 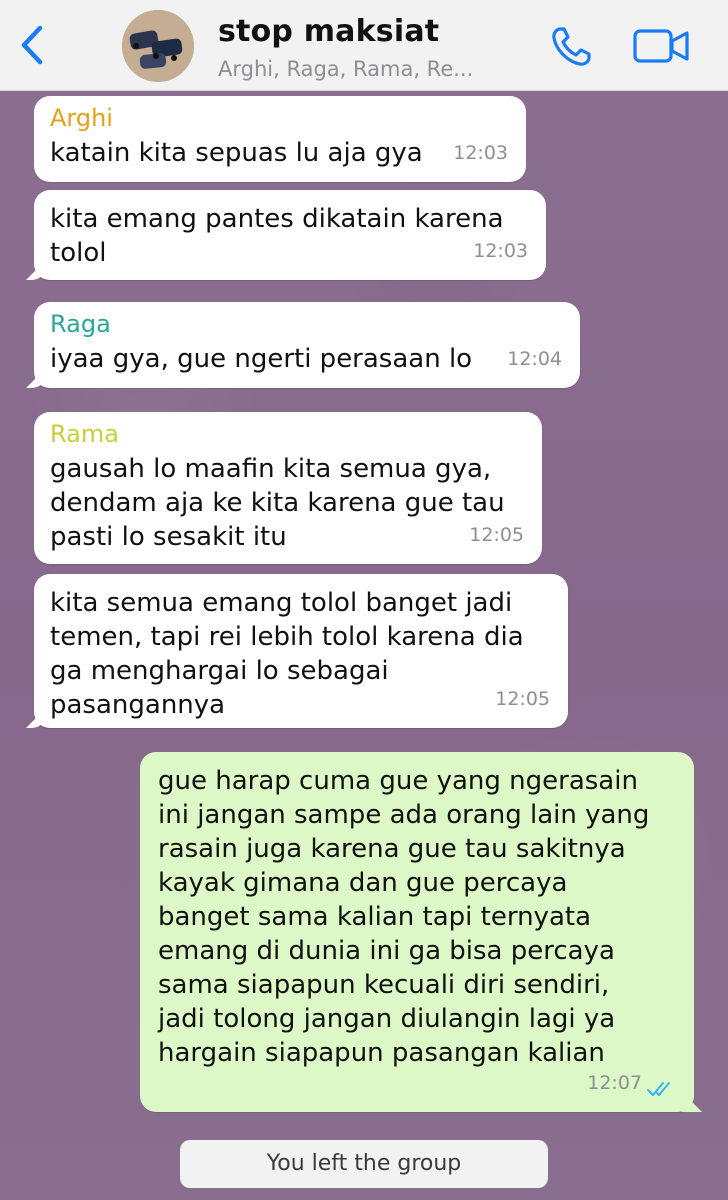 I want to click on message-sender: Raga, so click(x=80, y=324).